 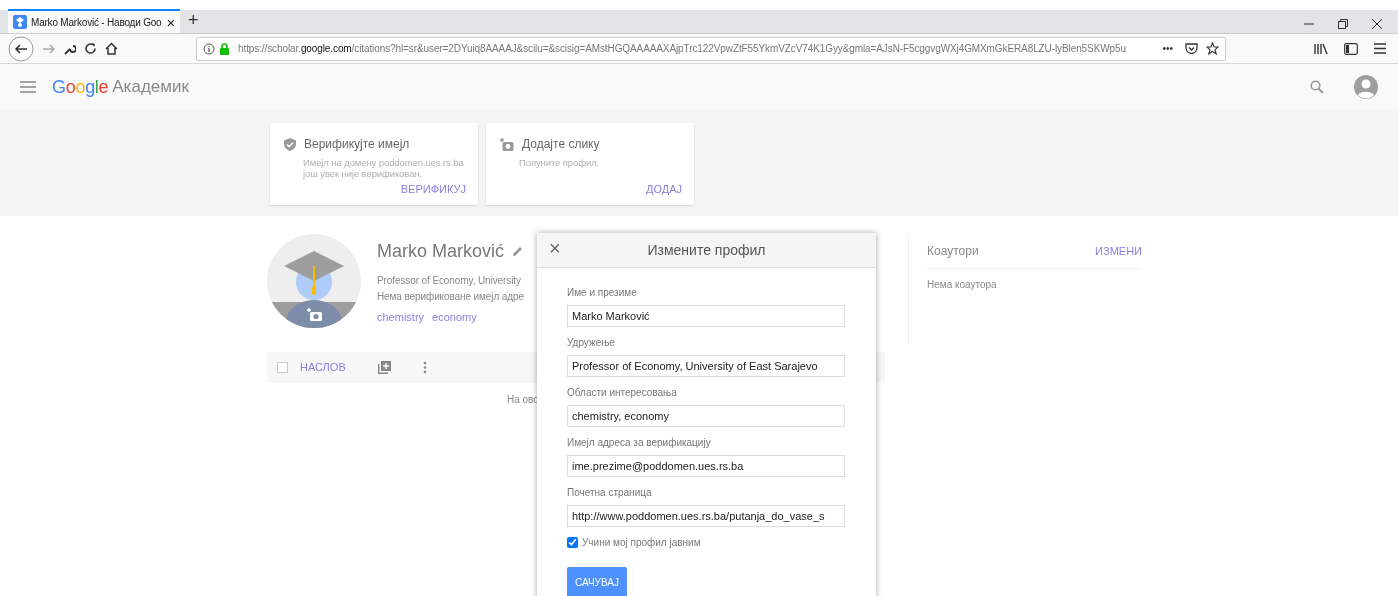 What do you see at coordinates (706, 516) in the screenshot?
I see `input-field: http://www.poddomen.ues.rs.ba/putanja_do_vase_s` at bounding box center [706, 516].